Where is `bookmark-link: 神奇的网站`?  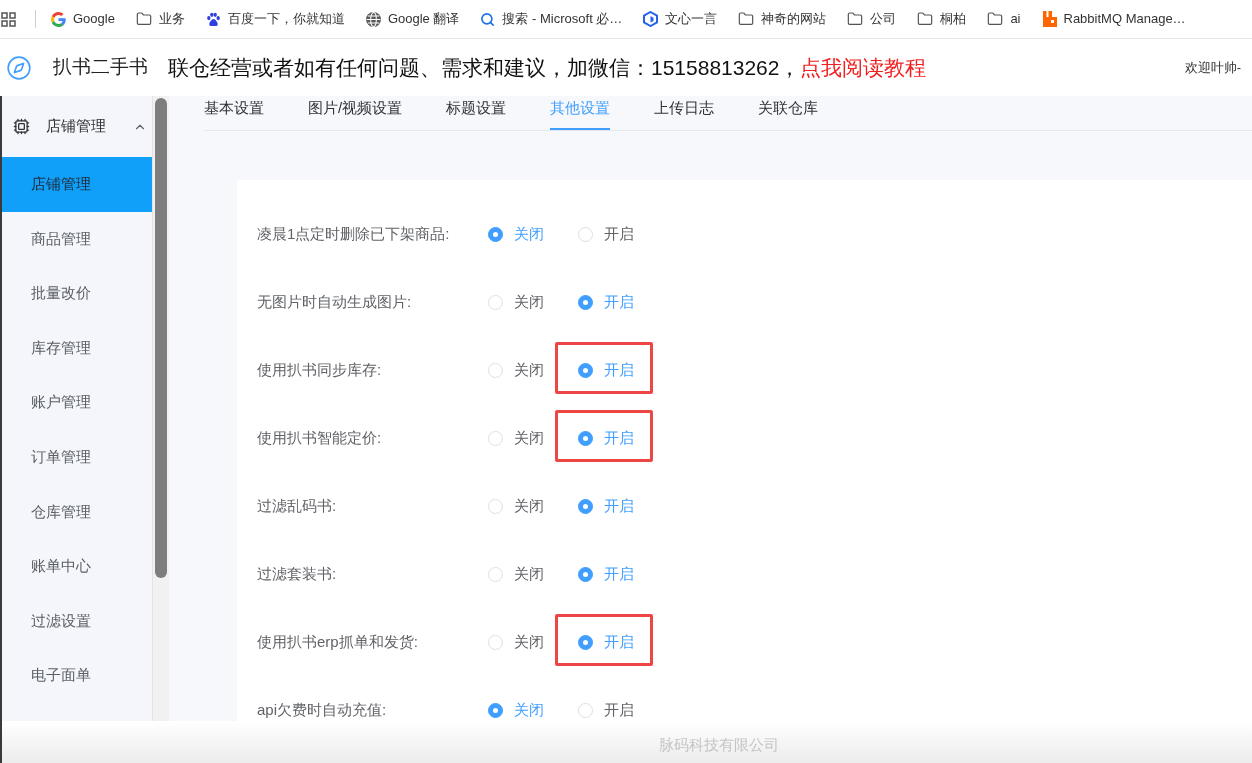 bookmark-link: 神奇的网站 is located at coordinates (782, 19).